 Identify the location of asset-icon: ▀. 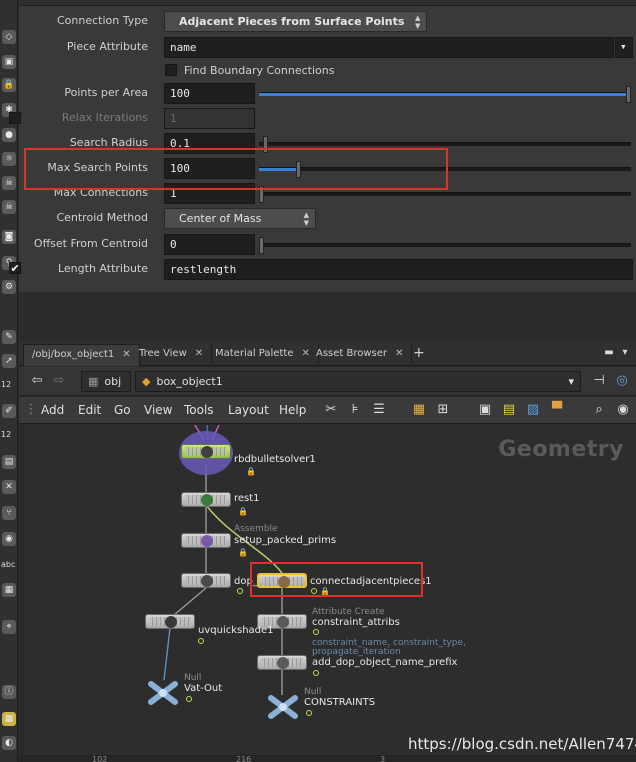
(557, 410).